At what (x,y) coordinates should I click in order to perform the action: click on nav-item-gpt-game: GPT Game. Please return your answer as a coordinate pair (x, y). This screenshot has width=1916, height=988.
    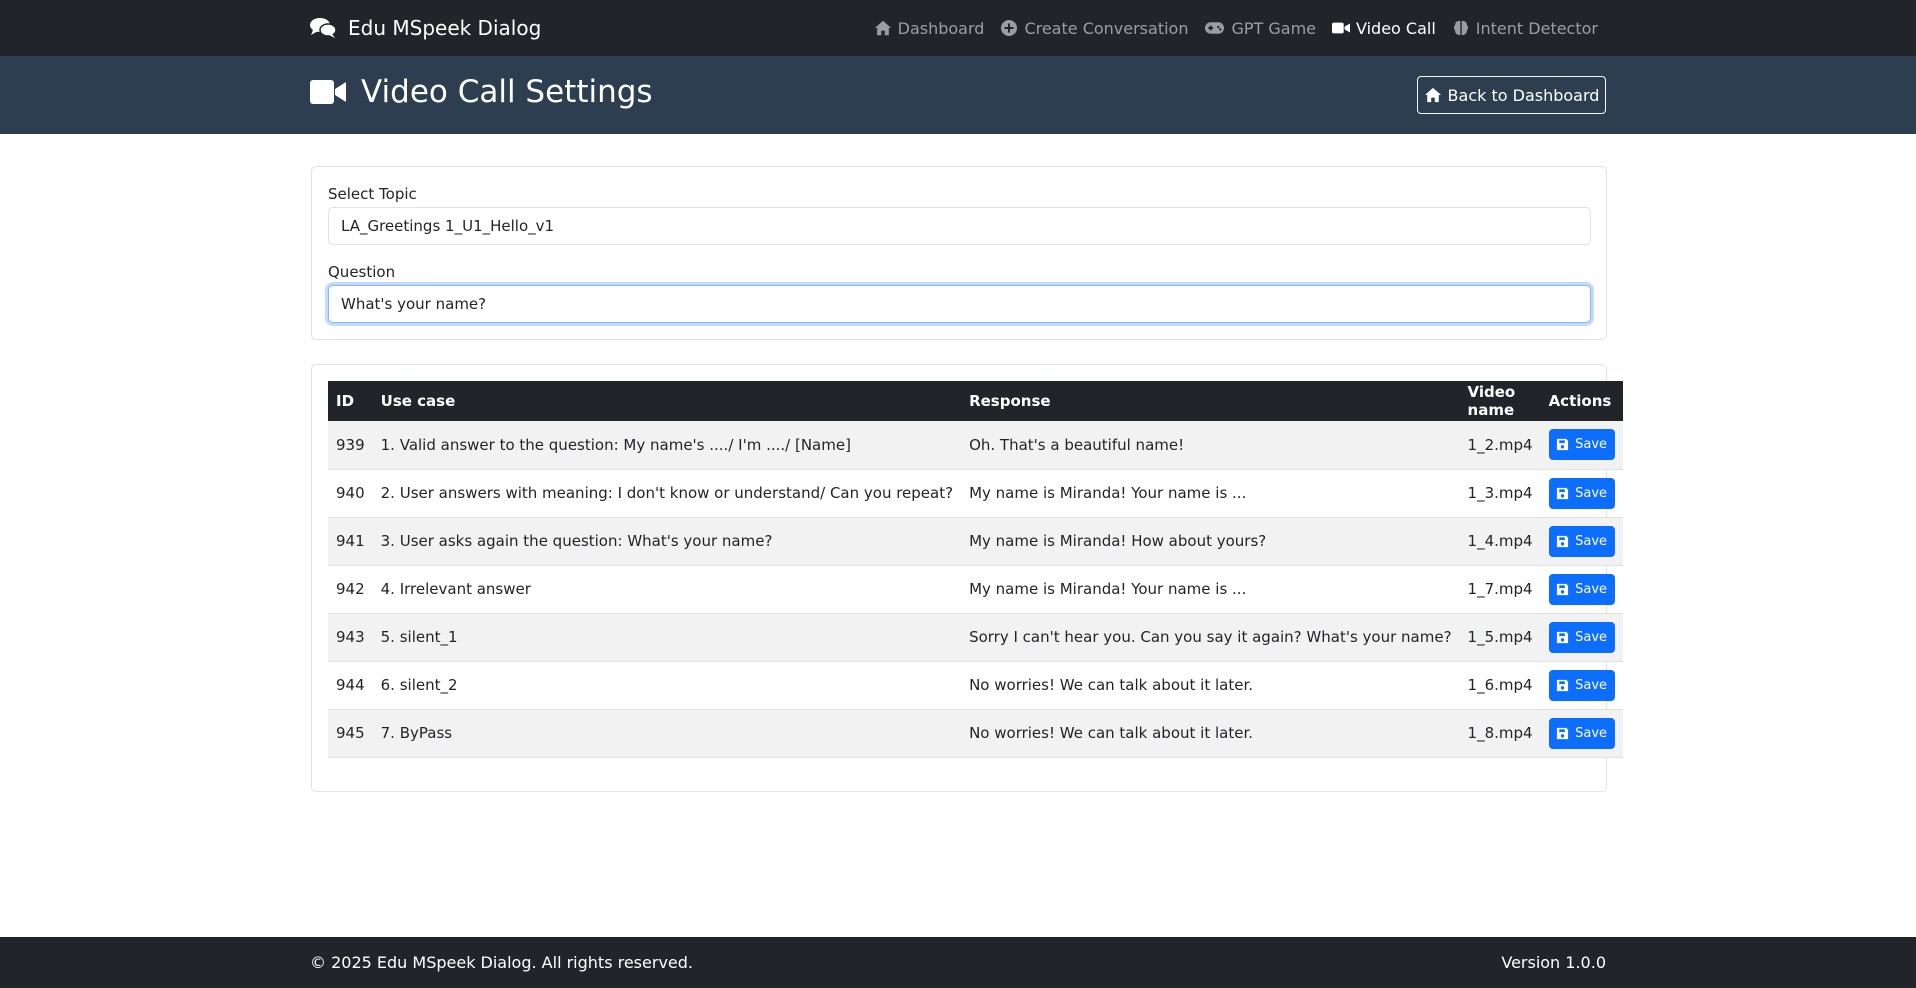
    Looking at the image, I should click on (1260, 28).